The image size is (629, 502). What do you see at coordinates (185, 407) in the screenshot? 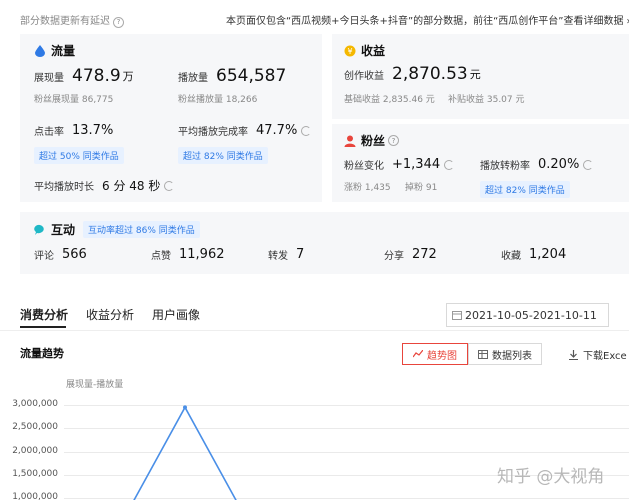
I see `data-point` at bounding box center [185, 407].